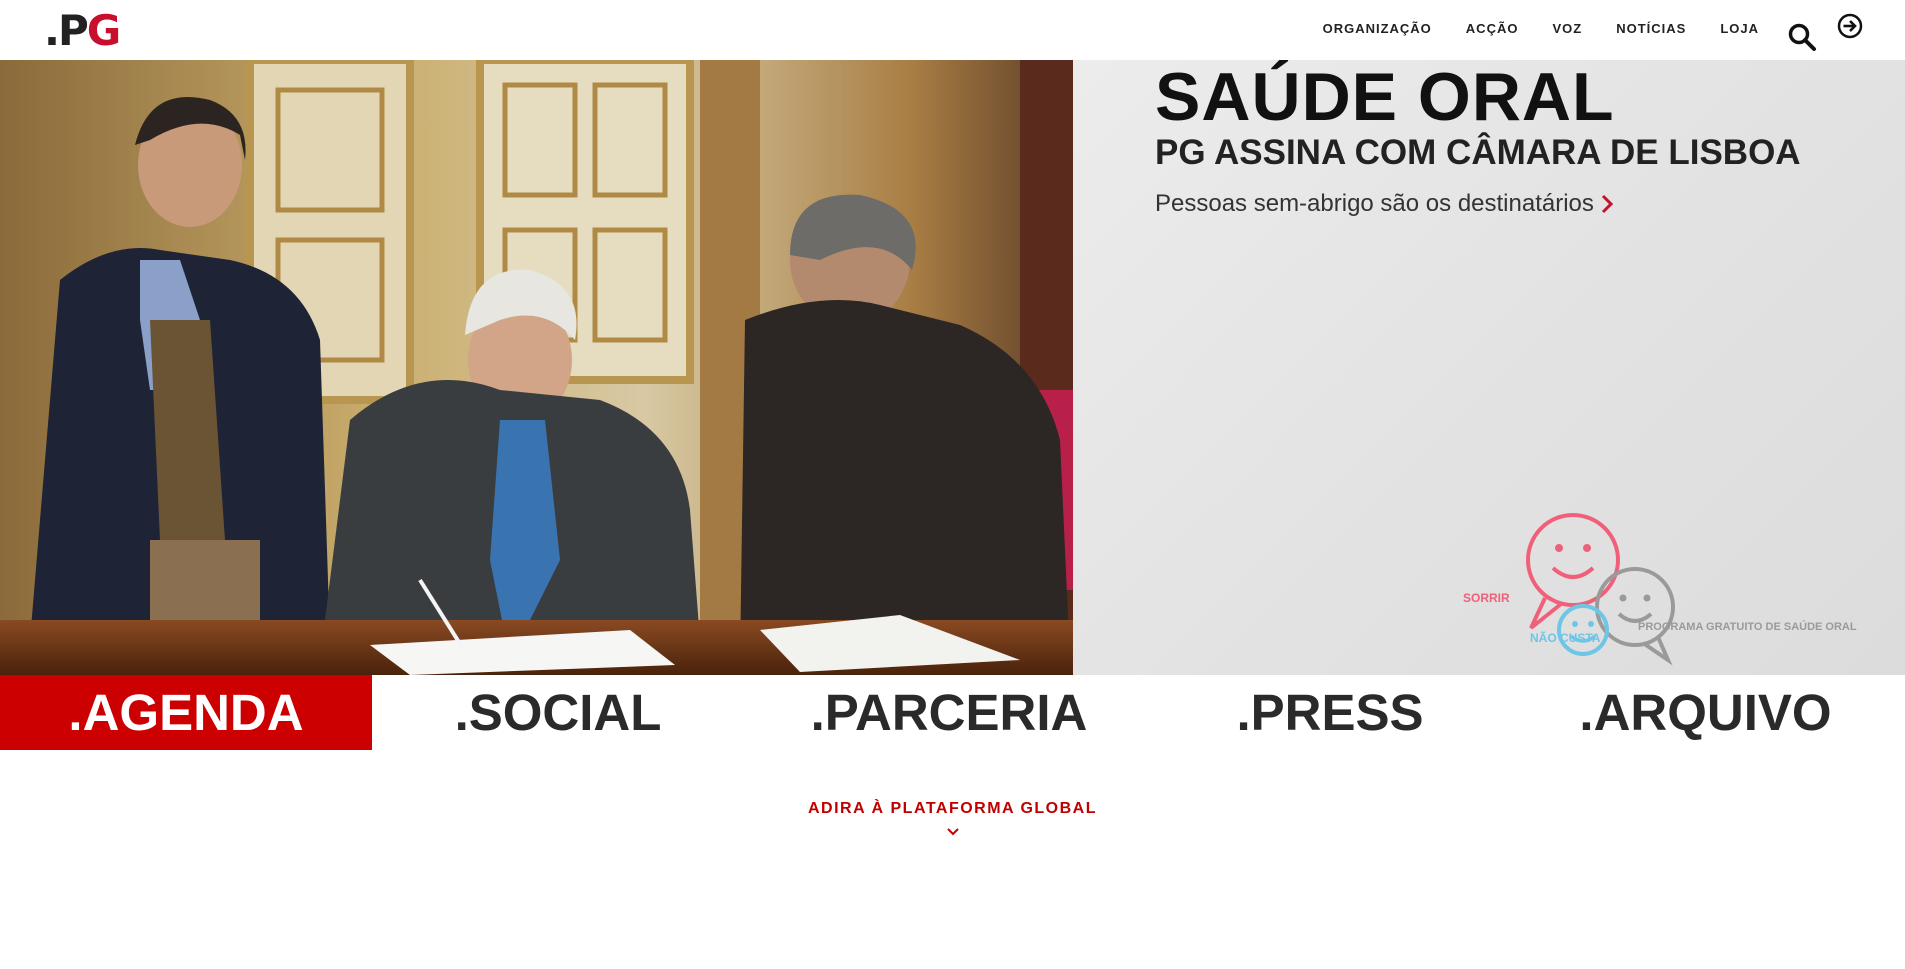  What do you see at coordinates (952, 833) in the screenshot?
I see `chevron-down-icon` at bounding box center [952, 833].